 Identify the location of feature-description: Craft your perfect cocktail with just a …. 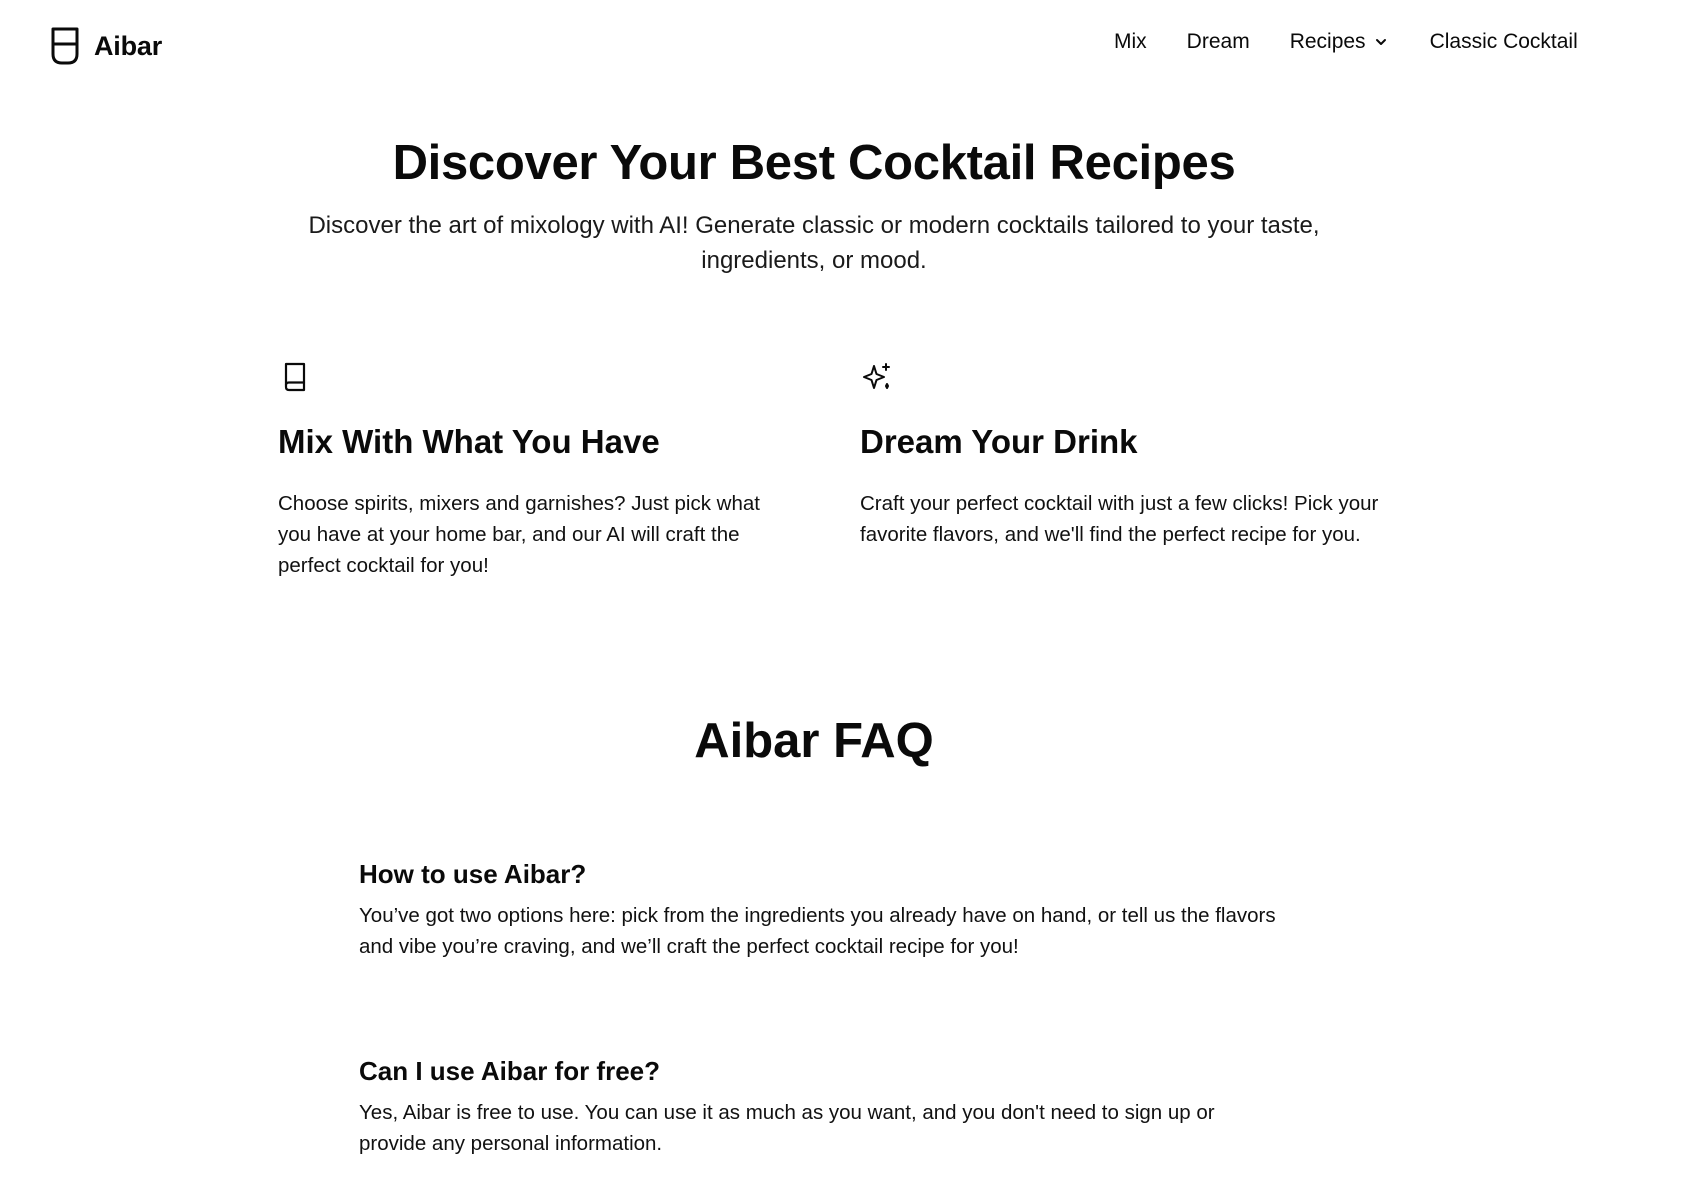
(1119, 519).